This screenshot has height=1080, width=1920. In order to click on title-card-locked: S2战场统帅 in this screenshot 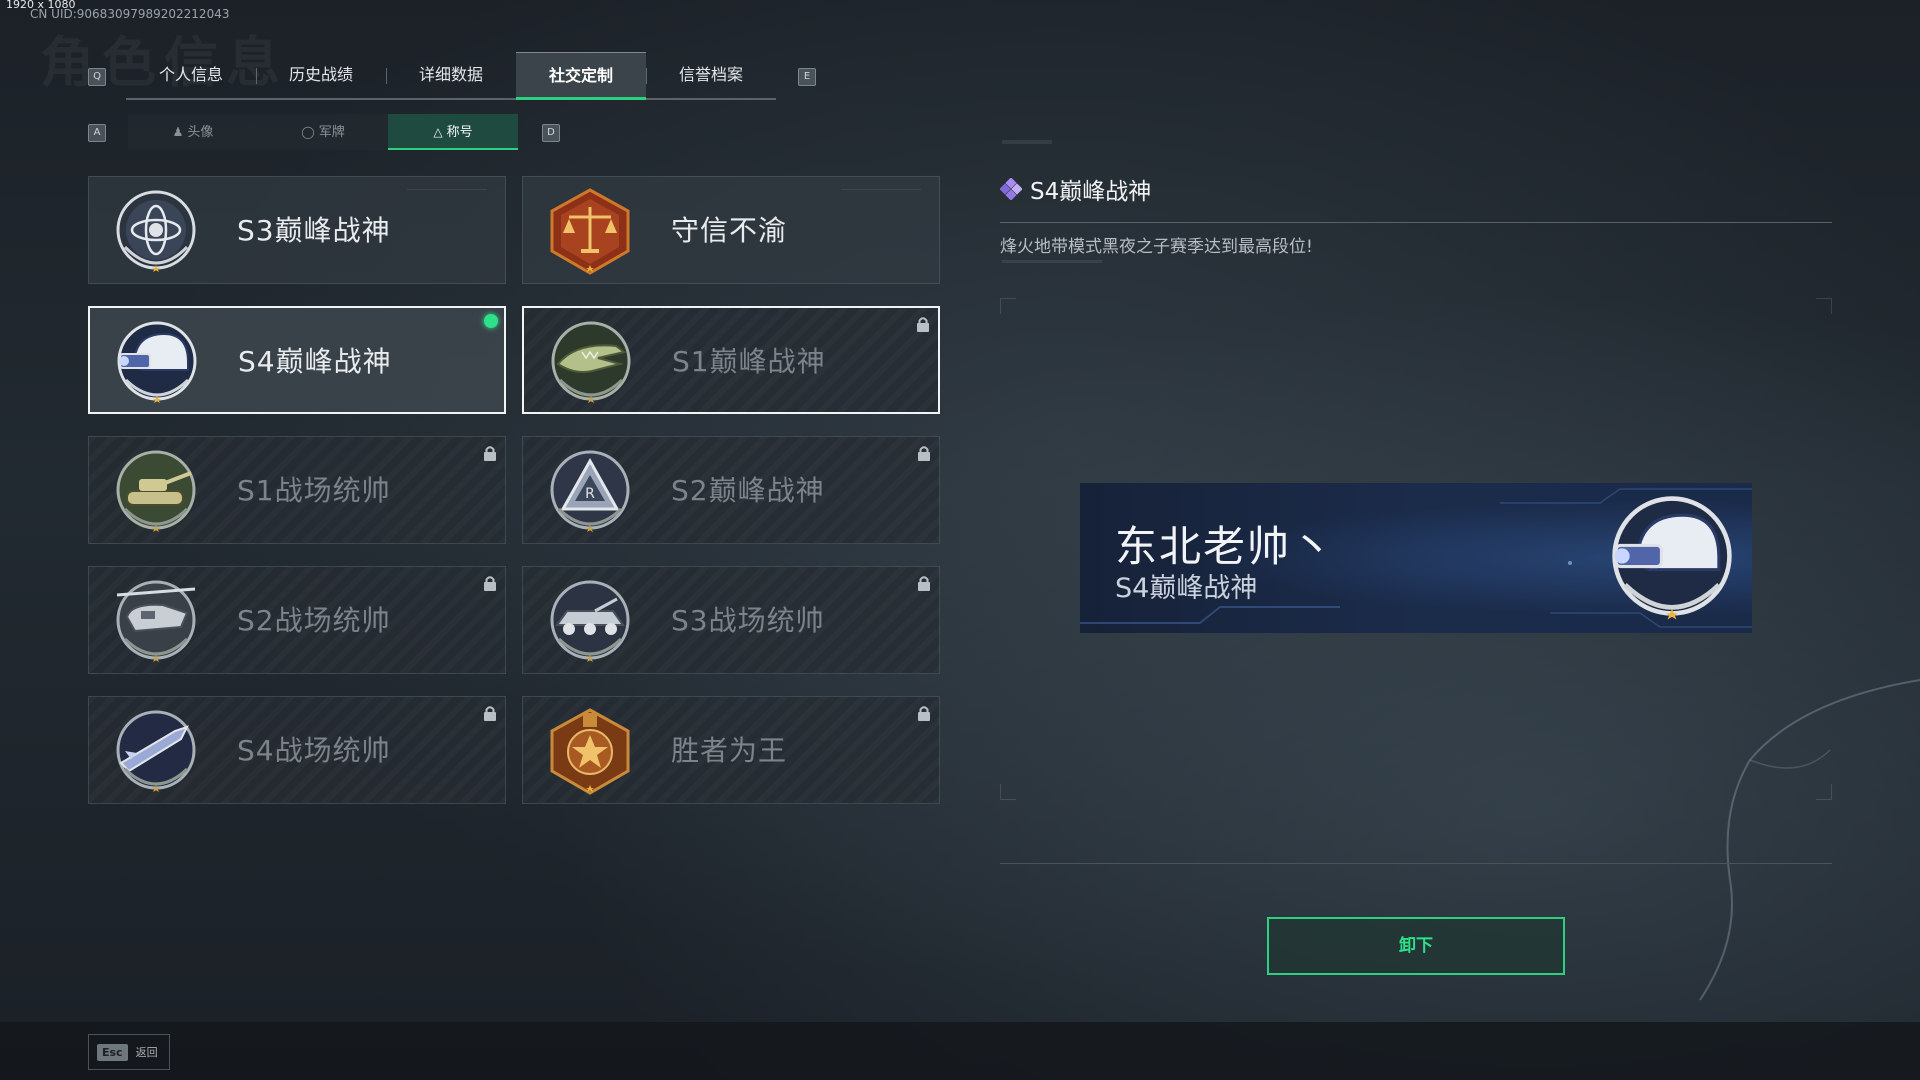, I will do `click(297, 620)`.